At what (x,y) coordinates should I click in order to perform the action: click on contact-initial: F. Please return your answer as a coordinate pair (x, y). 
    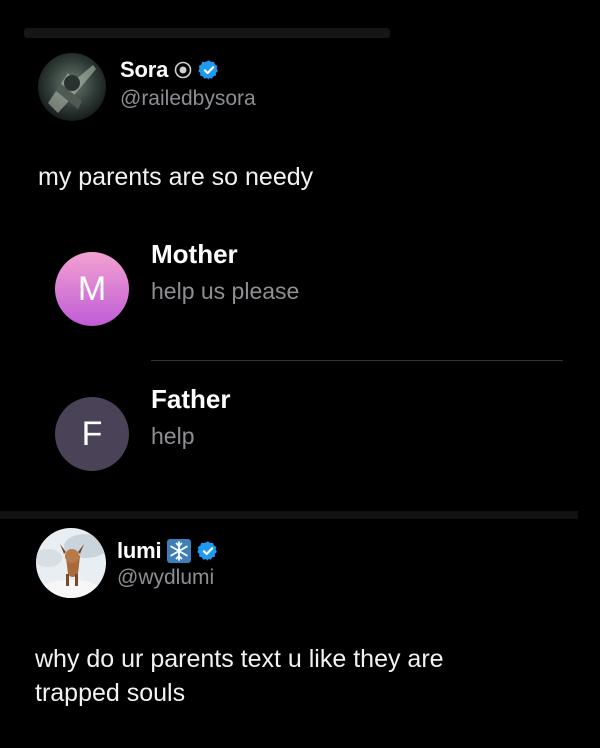
    Looking at the image, I should click on (92, 433).